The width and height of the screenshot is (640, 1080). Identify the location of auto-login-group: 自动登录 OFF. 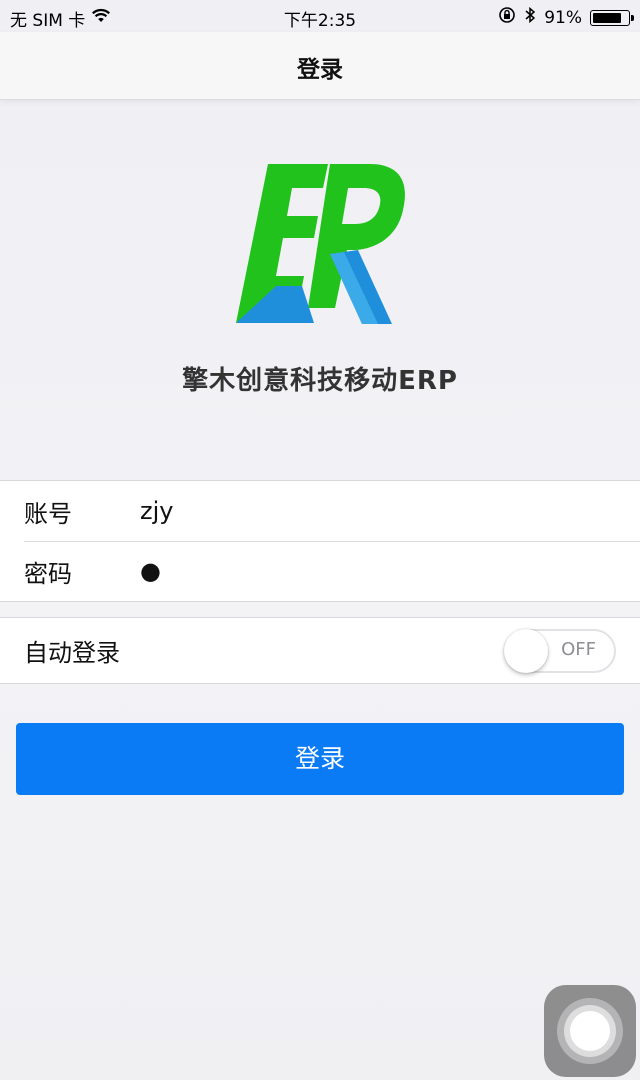
(320, 650).